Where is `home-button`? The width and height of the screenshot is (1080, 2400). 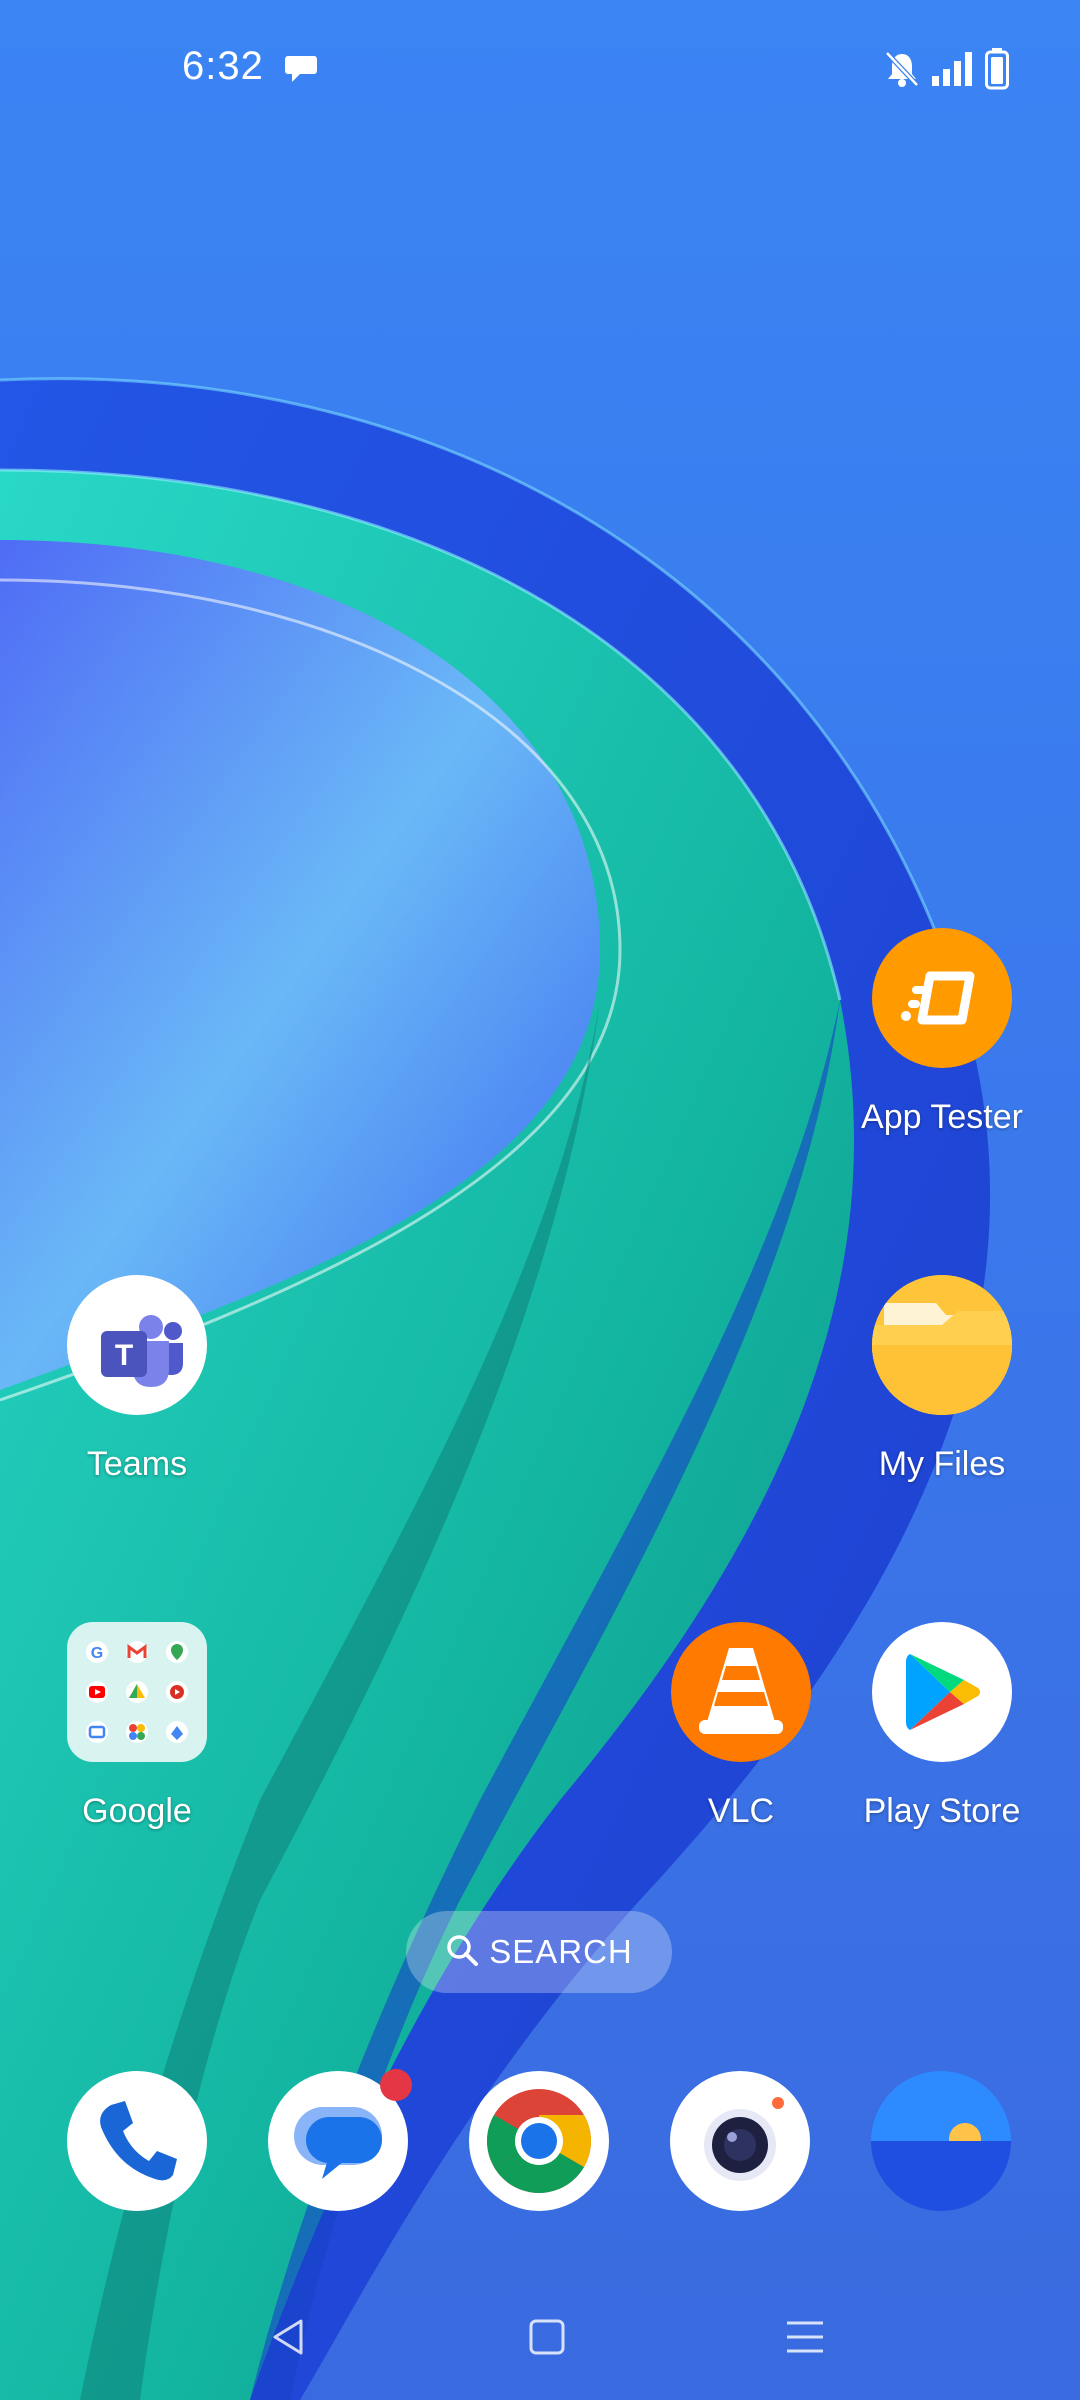 home-button is located at coordinates (547, 2337).